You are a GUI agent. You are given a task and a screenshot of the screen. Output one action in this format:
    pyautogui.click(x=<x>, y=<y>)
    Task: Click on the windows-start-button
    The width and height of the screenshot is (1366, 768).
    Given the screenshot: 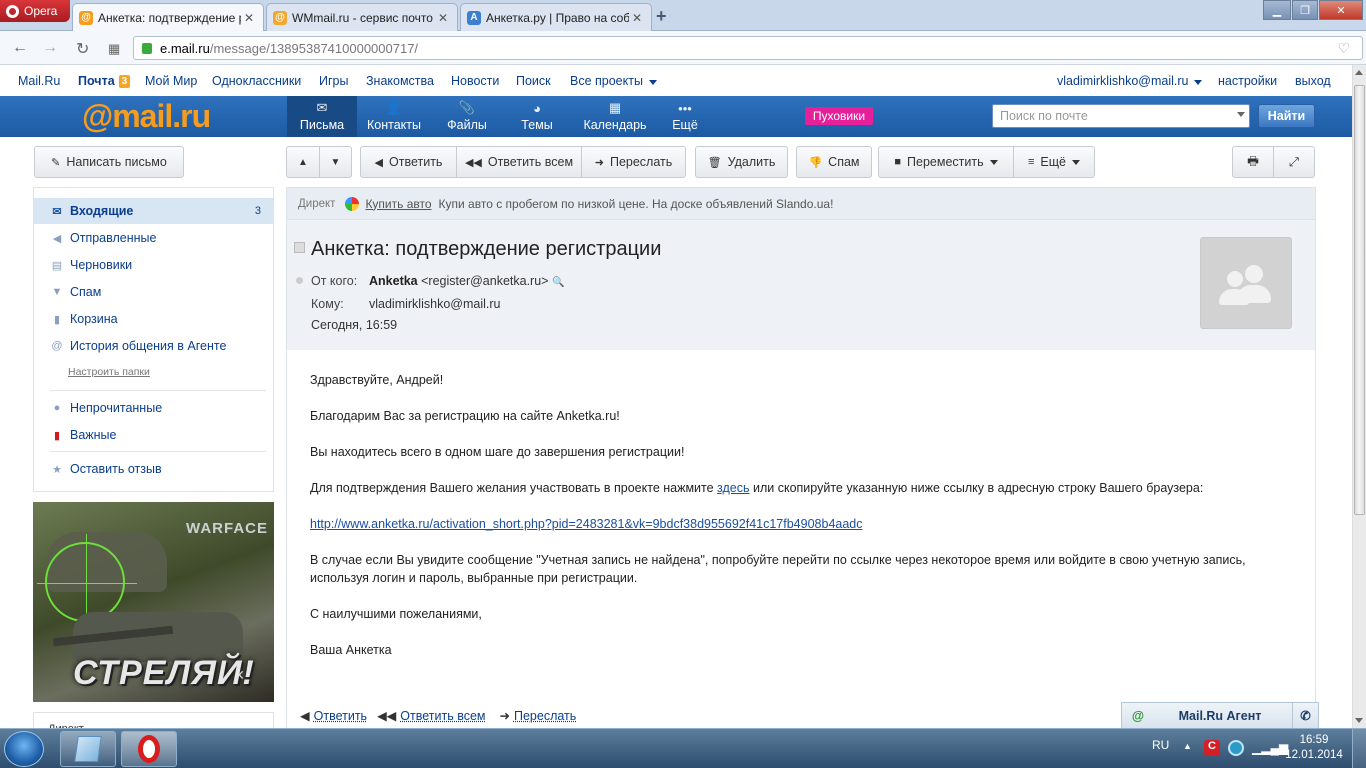 What is the action you would take?
    pyautogui.click(x=24, y=749)
    